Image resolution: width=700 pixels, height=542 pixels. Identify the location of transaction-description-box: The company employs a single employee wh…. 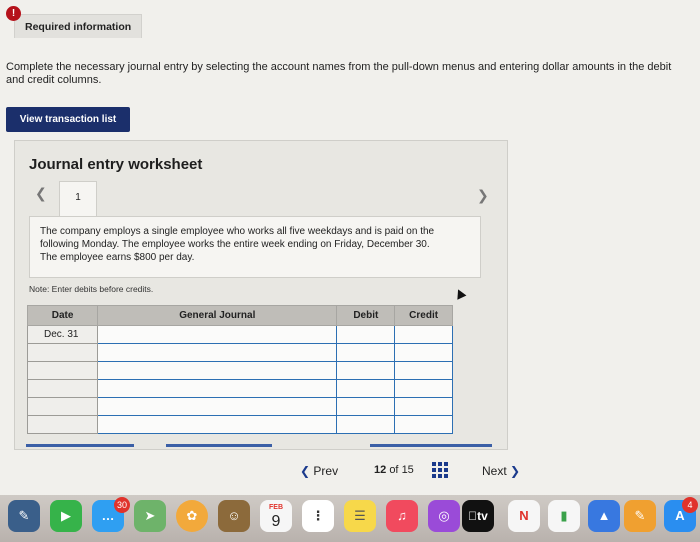
(255, 247).